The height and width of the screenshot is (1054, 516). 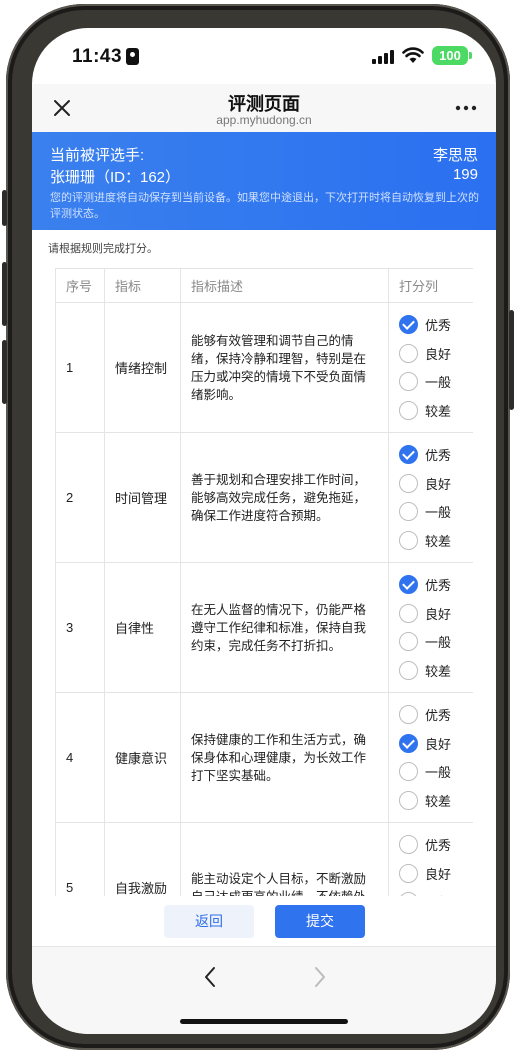 What do you see at coordinates (511, 360) in the screenshot?
I see `power-button` at bounding box center [511, 360].